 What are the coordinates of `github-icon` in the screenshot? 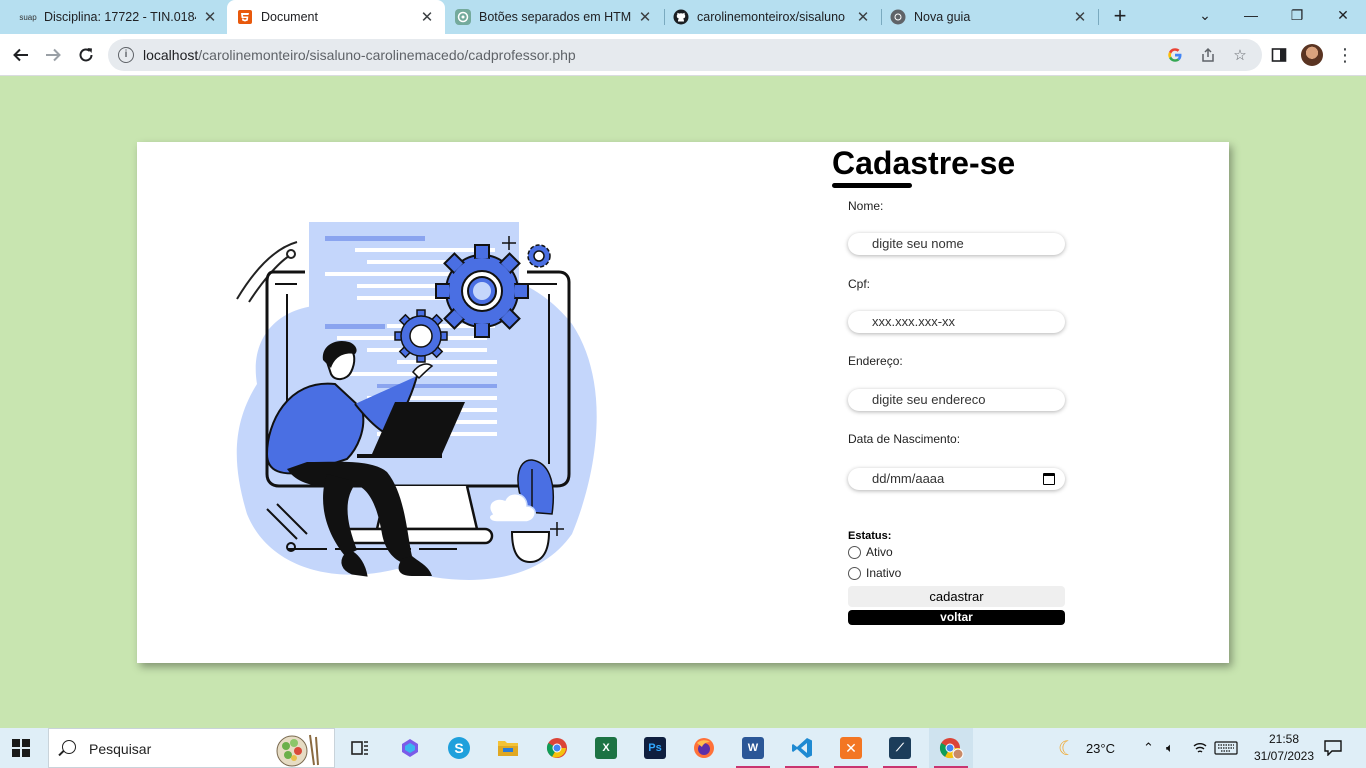 It's located at (681, 17).